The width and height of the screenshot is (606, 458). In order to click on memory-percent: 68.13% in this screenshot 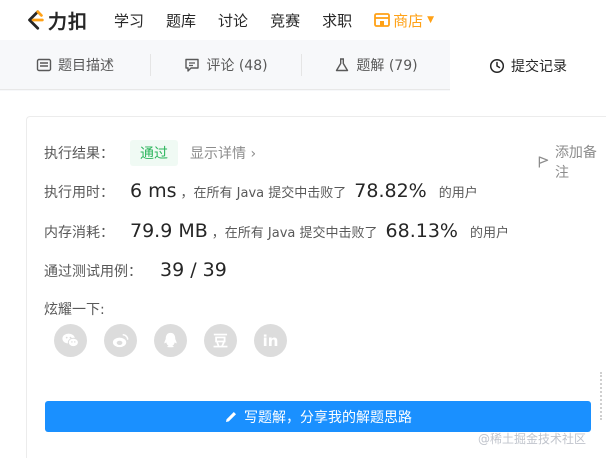, I will do `click(421, 231)`.